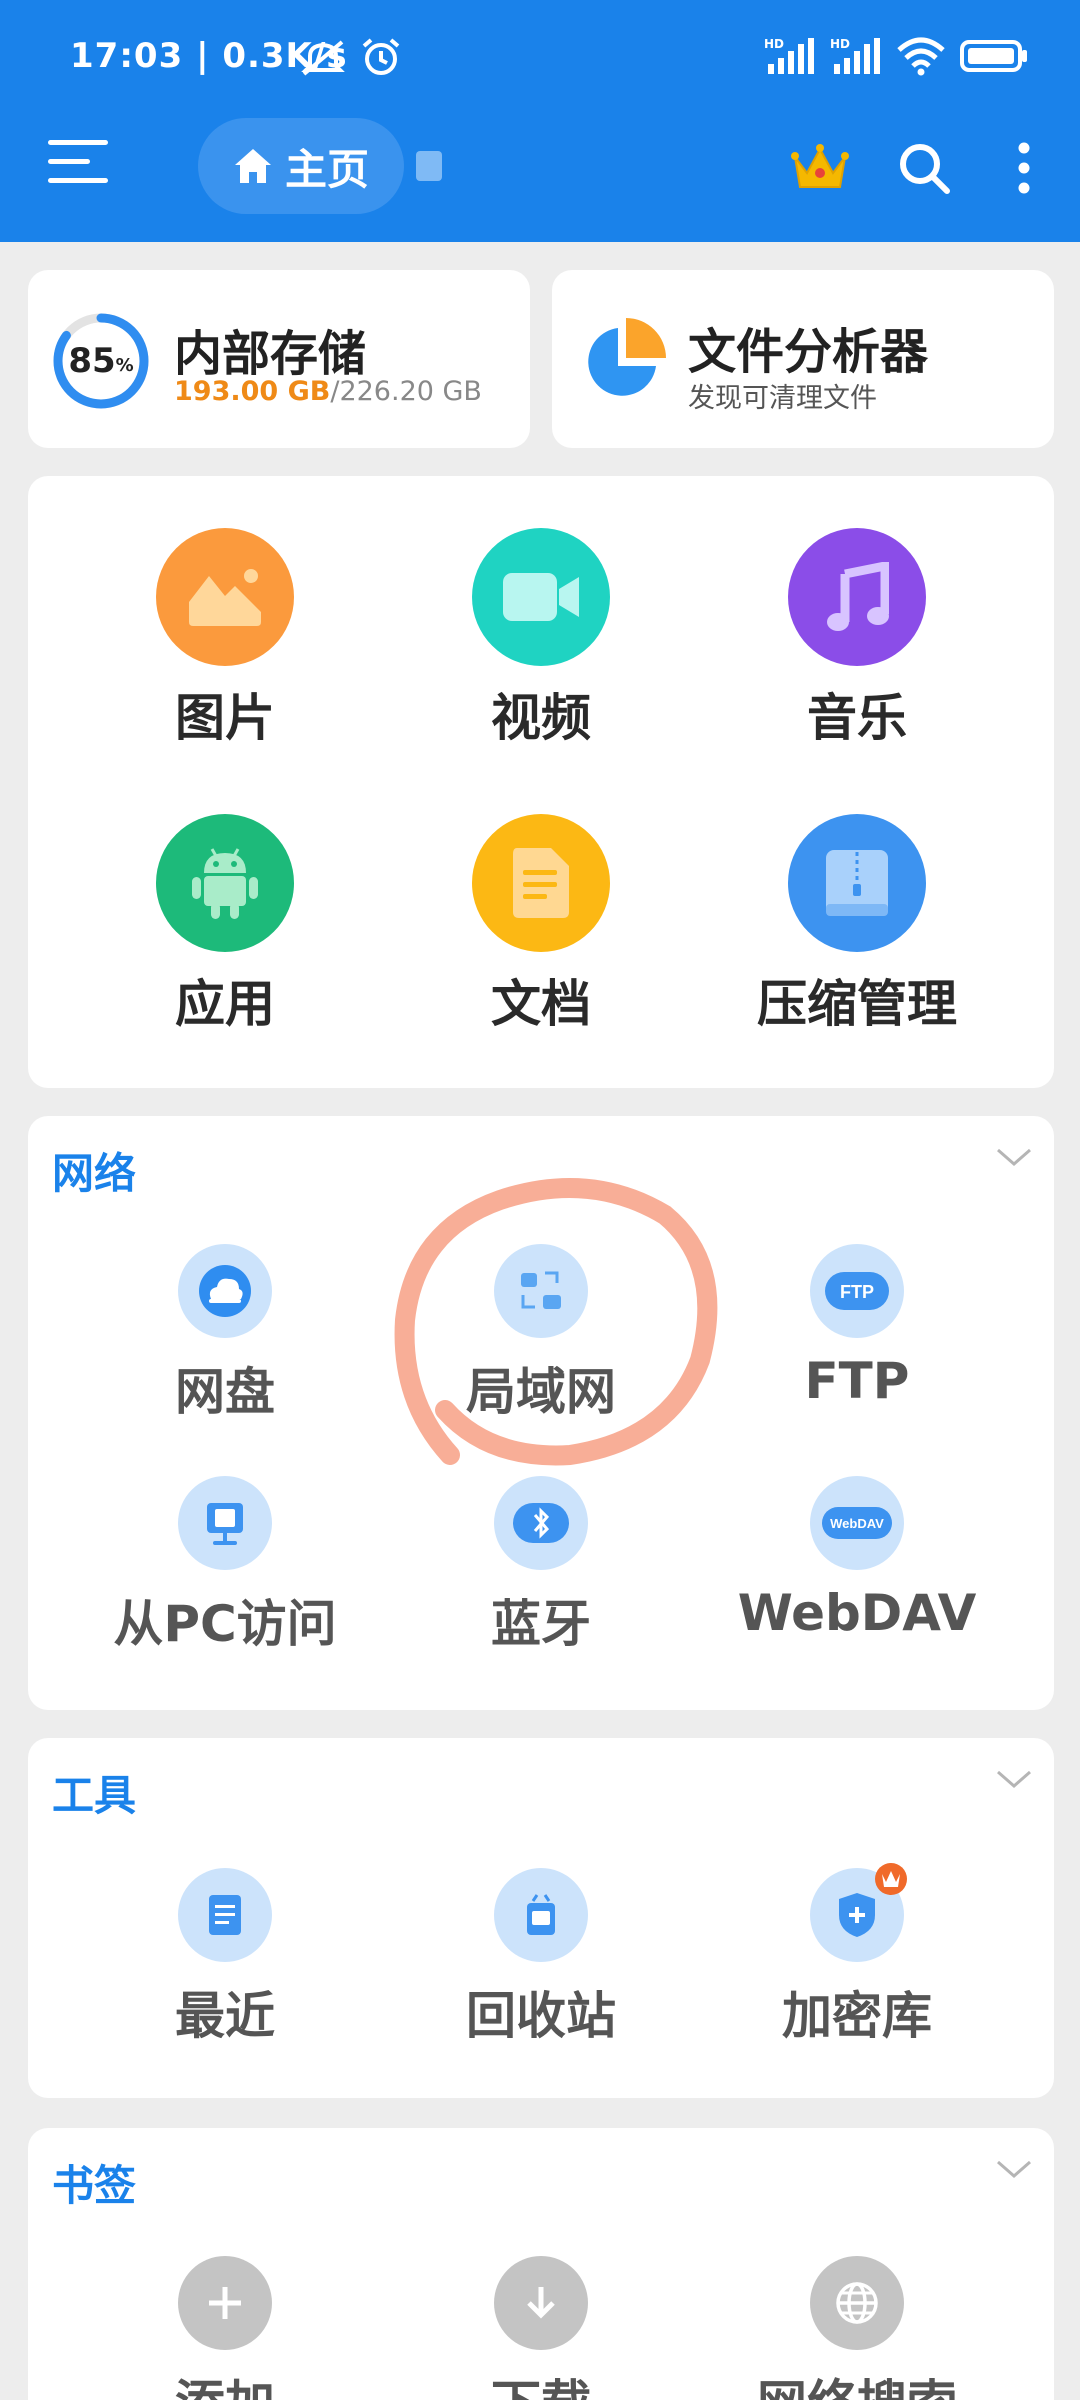 The width and height of the screenshot is (1080, 2400). What do you see at coordinates (252, 166) in the screenshot?
I see `home-icon` at bounding box center [252, 166].